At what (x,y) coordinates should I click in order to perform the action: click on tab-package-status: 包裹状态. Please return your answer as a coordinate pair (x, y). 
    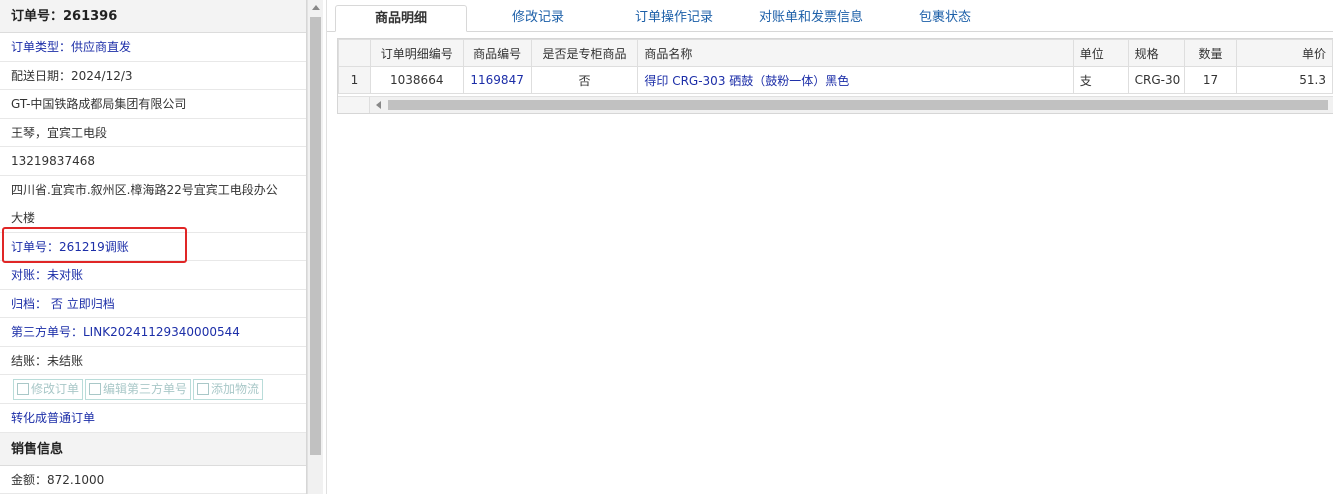
    Looking at the image, I should click on (945, 18).